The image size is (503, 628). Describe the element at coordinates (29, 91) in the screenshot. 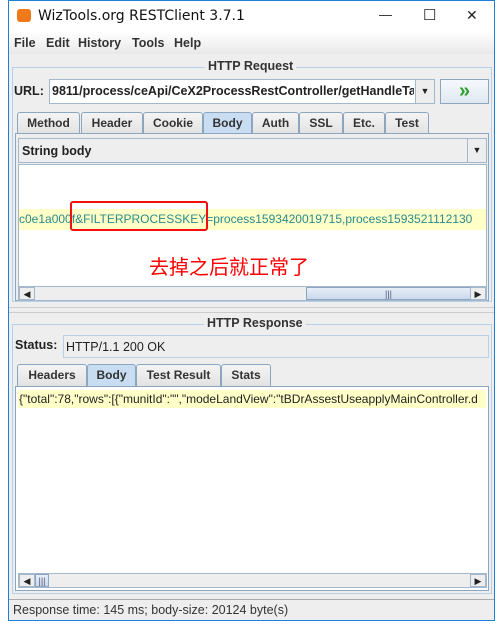

I see `url-label: URL:` at that location.